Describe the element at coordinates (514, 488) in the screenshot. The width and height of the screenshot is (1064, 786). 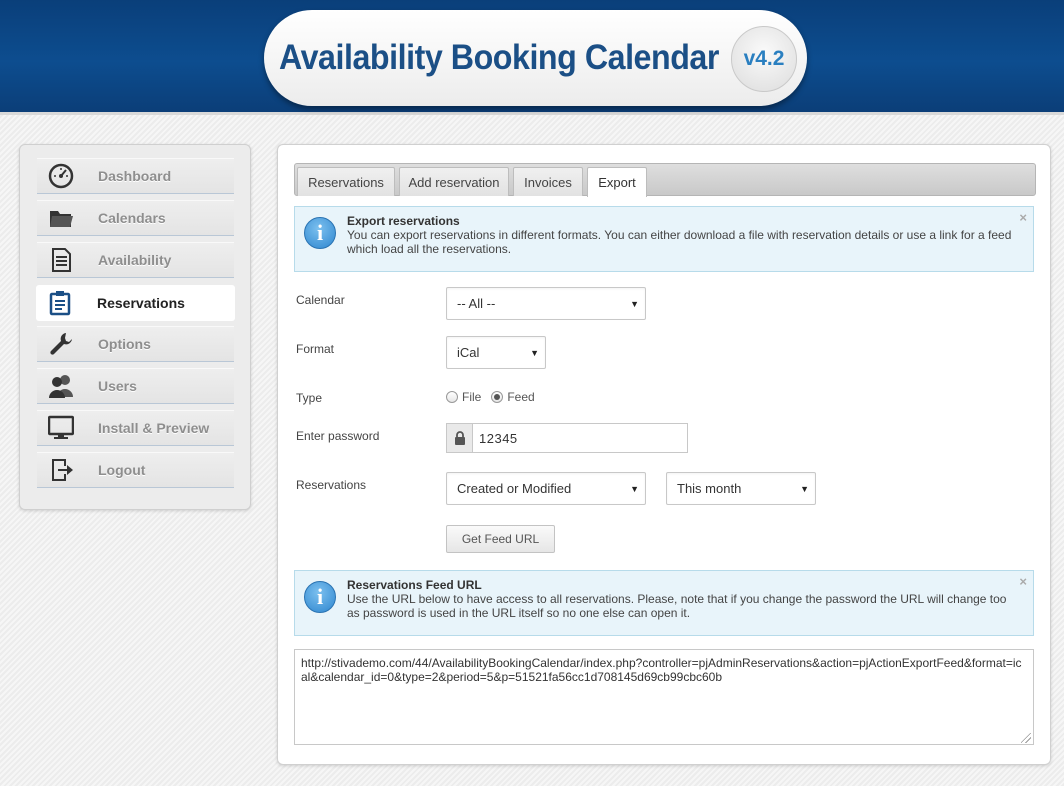
I see `reservations-filter-value: Created or Modified` at that location.